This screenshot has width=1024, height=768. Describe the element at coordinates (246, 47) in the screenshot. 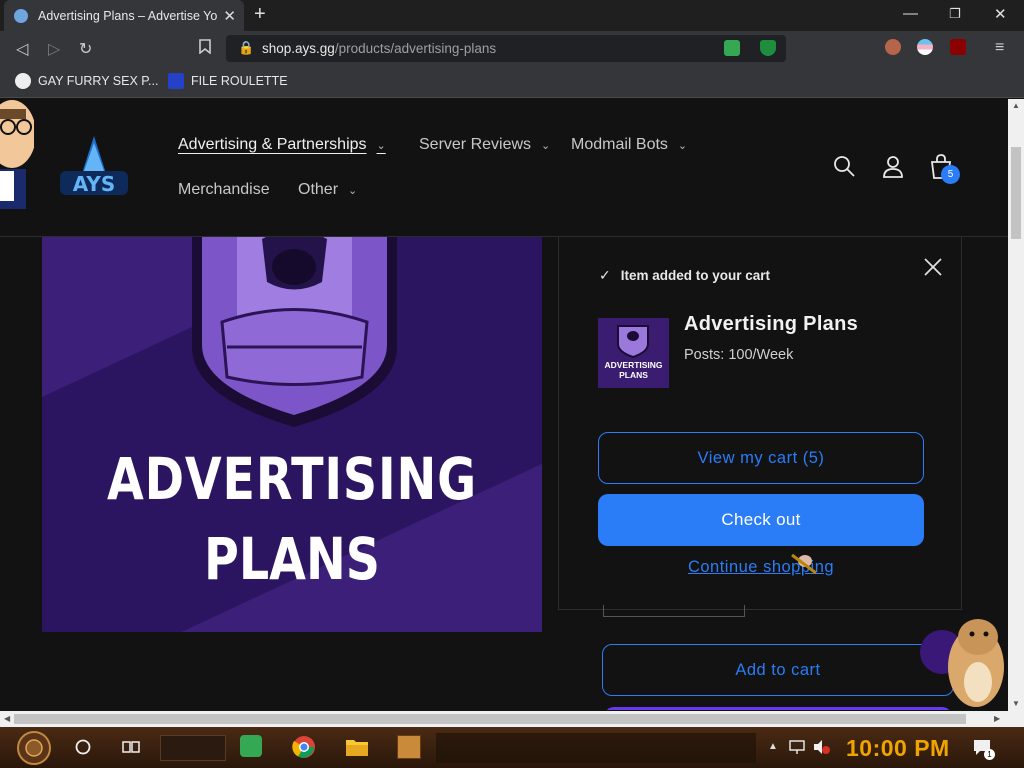

I see `lock-icon: 🔒` at that location.